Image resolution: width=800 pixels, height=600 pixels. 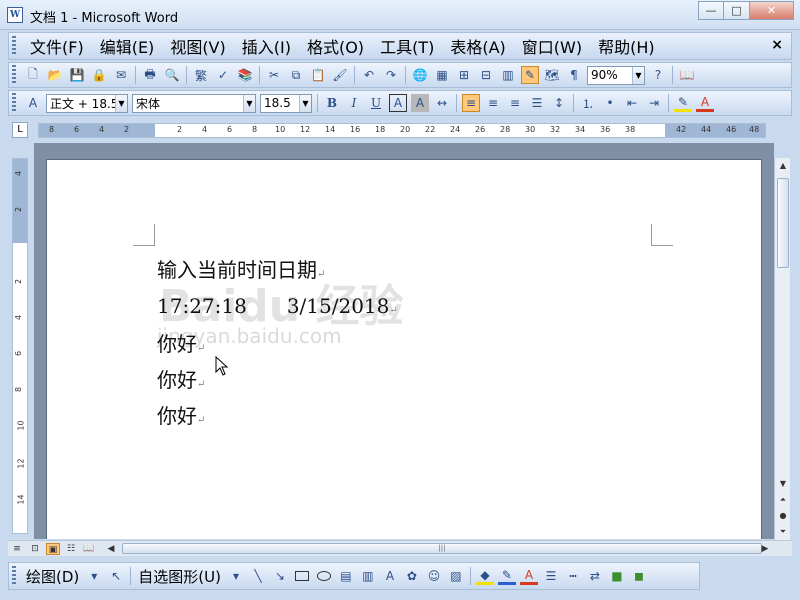 I want to click on show-hide-icon: ¶, so click(x=574, y=75).